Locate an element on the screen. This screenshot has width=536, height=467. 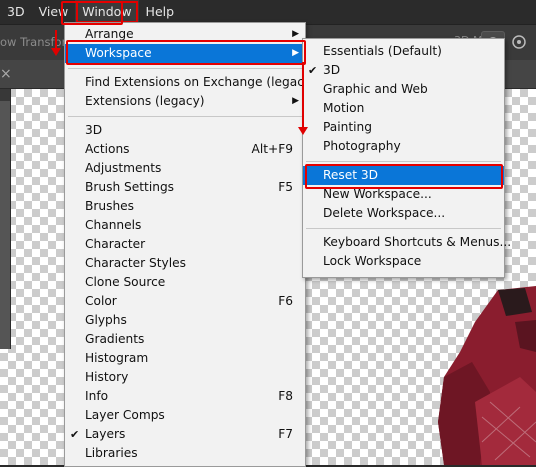
menu-item-libraries: Libraries is located at coordinates (185, 453).